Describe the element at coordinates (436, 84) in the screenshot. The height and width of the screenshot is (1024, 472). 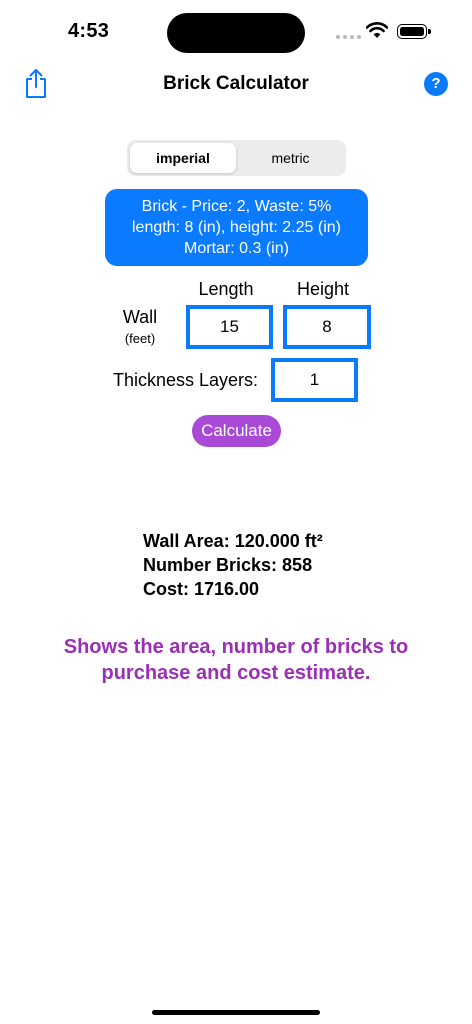
I see `help-icon: ?` at that location.